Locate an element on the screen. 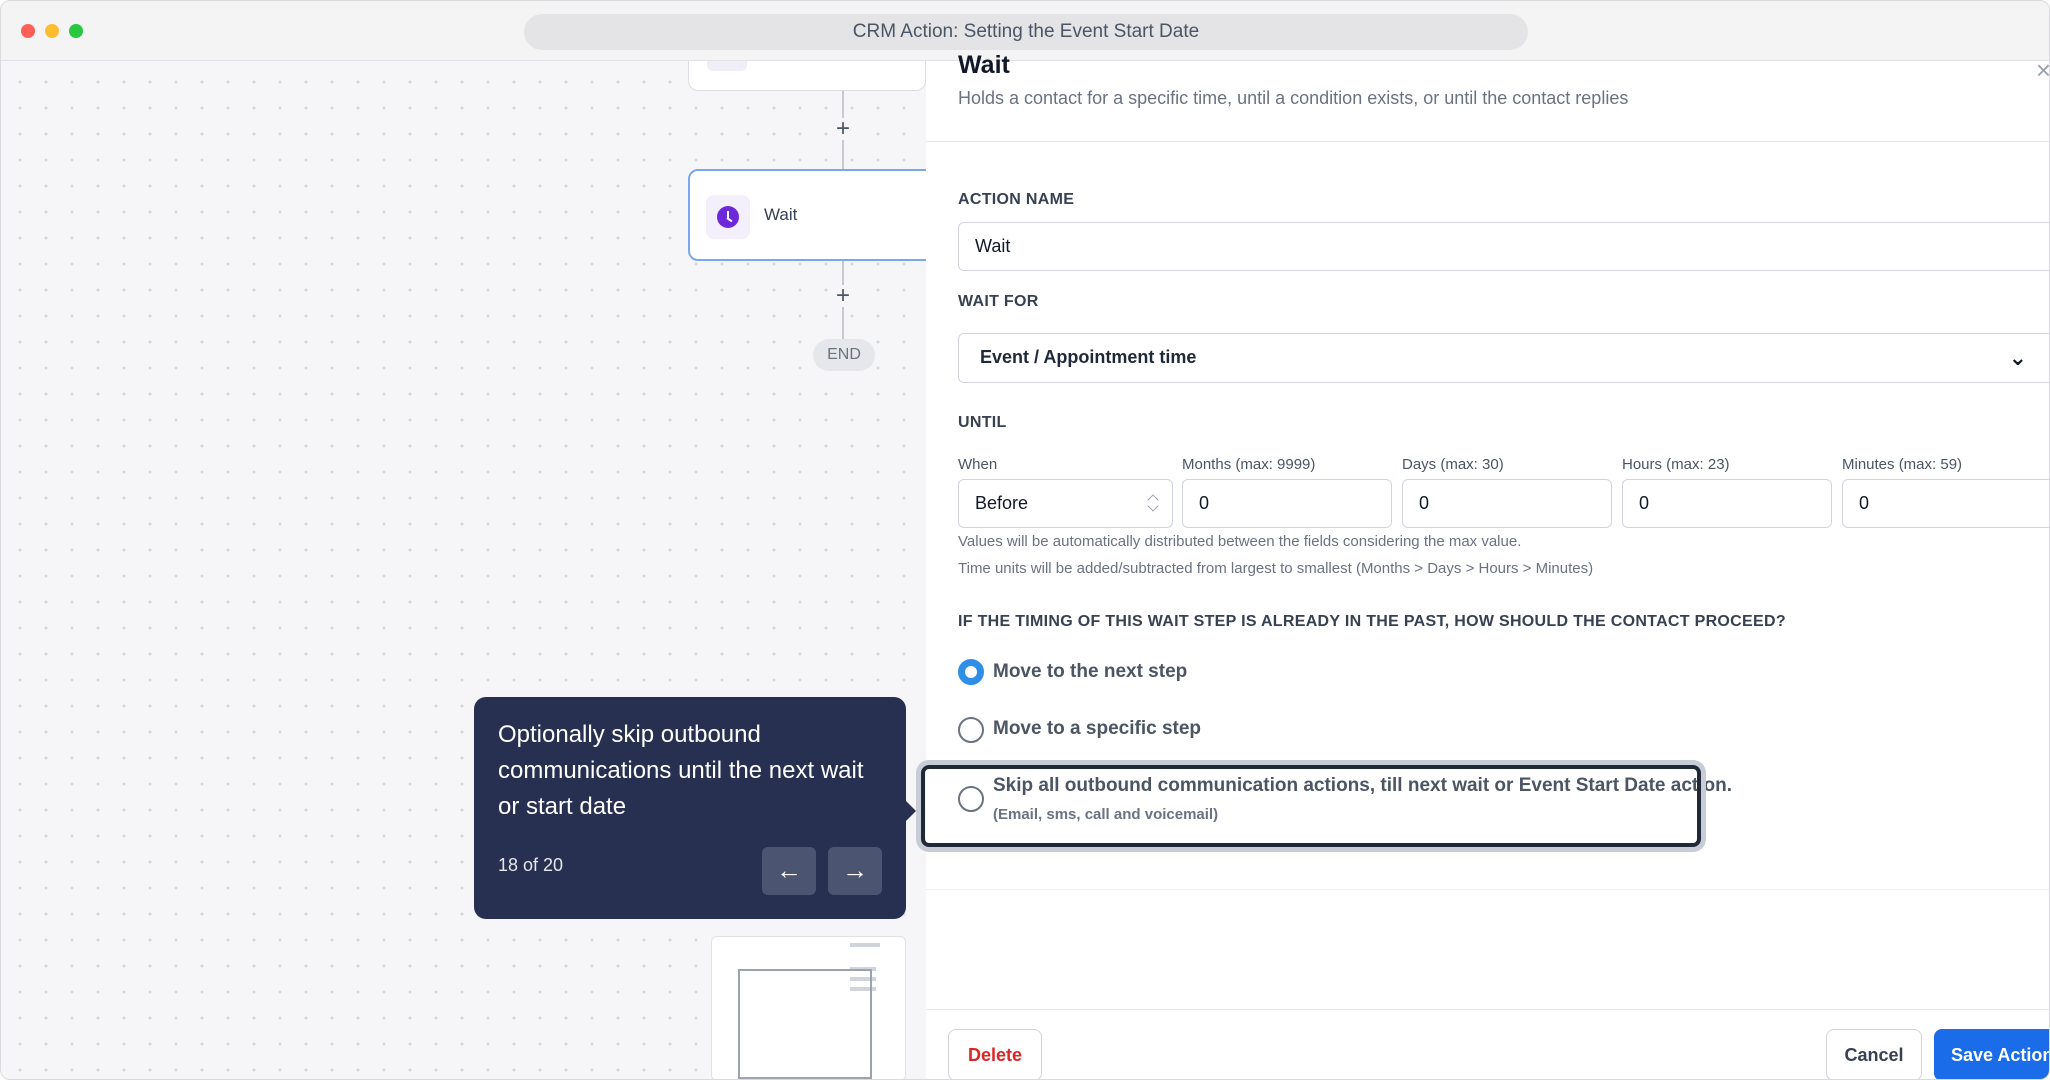 The image size is (2050, 1080). minutes-label: Minutes (max: 59) is located at coordinates (1902, 464).